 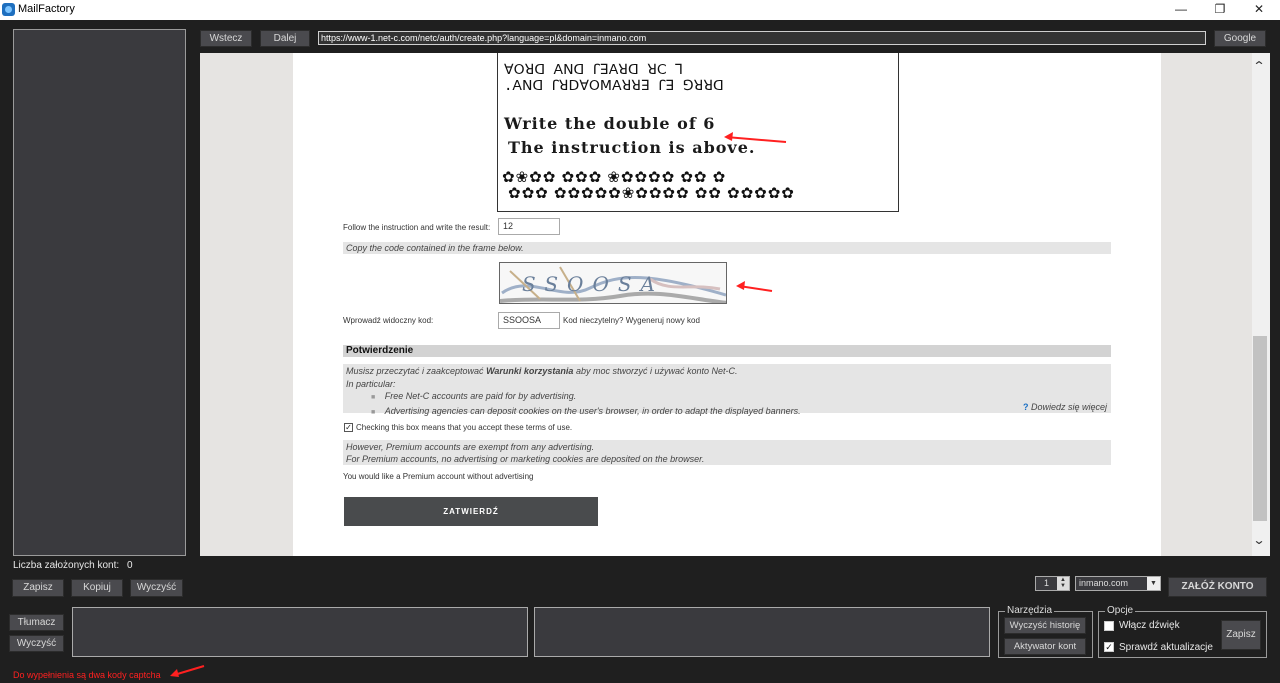 What do you see at coordinates (130, 565) in the screenshot?
I see `accounts-count-value: 0` at bounding box center [130, 565].